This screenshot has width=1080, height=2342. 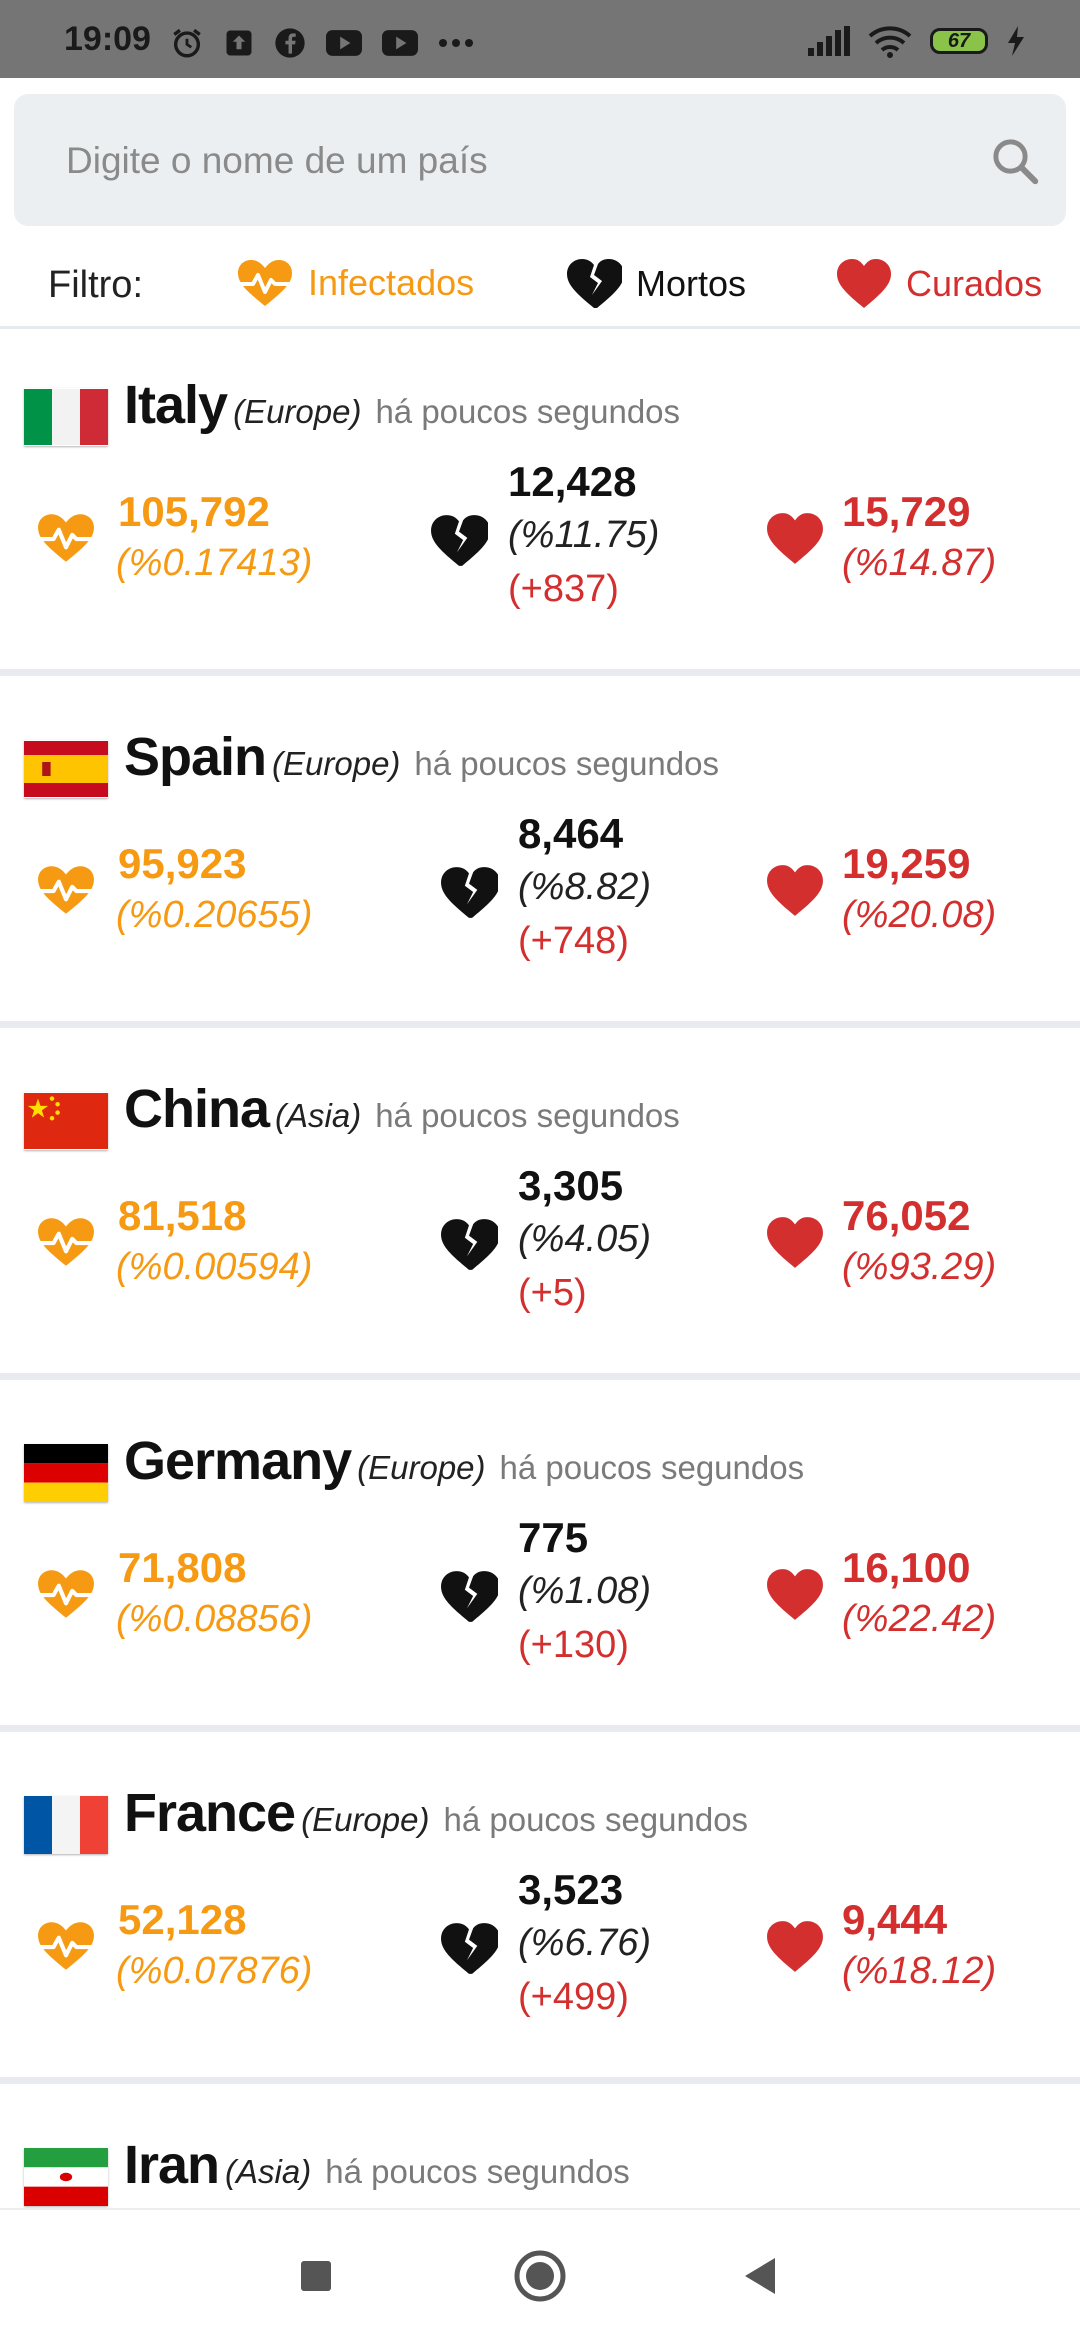 What do you see at coordinates (585, 1591) in the screenshot?
I see `deaths-percent: (%1.08)` at bounding box center [585, 1591].